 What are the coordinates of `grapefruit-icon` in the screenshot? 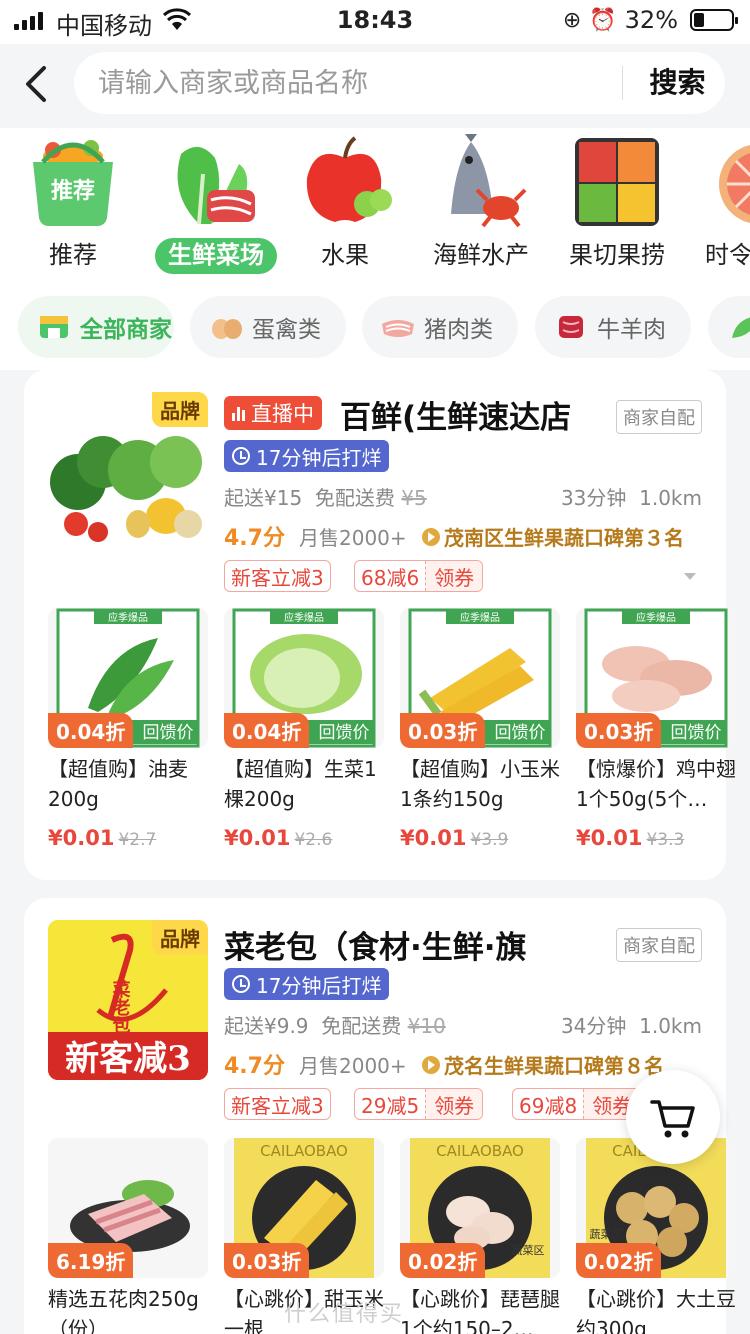 It's located at (734, 184).